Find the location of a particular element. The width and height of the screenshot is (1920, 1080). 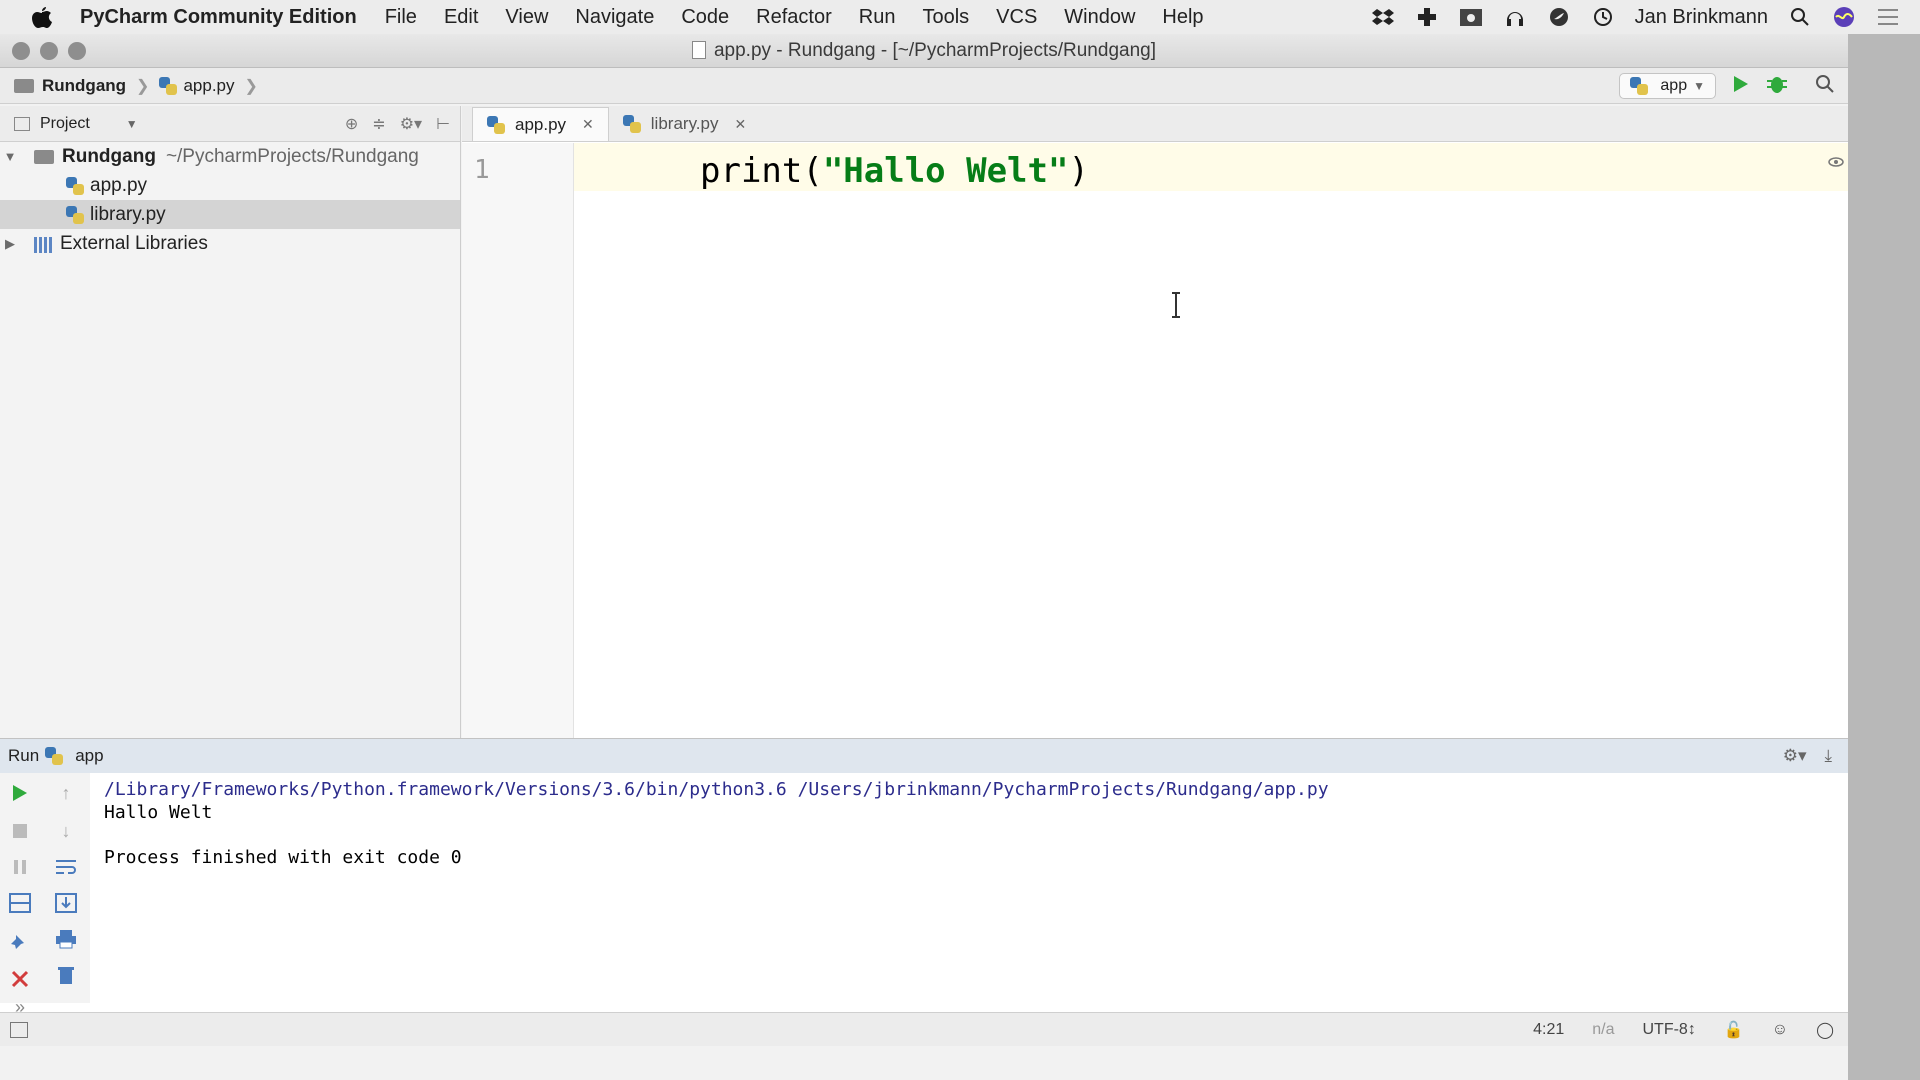

line-number: 1 is located at coordinates (482, 170).